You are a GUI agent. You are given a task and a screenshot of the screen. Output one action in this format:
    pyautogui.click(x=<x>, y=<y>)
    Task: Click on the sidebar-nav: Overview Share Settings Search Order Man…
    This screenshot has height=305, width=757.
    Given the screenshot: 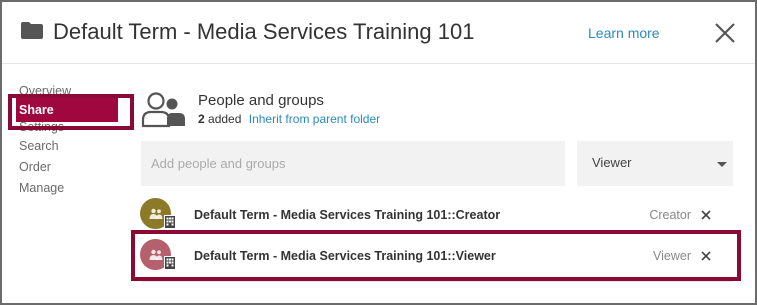 What is the action you would take?
    pyautogui.click(x=72, y=141)
    